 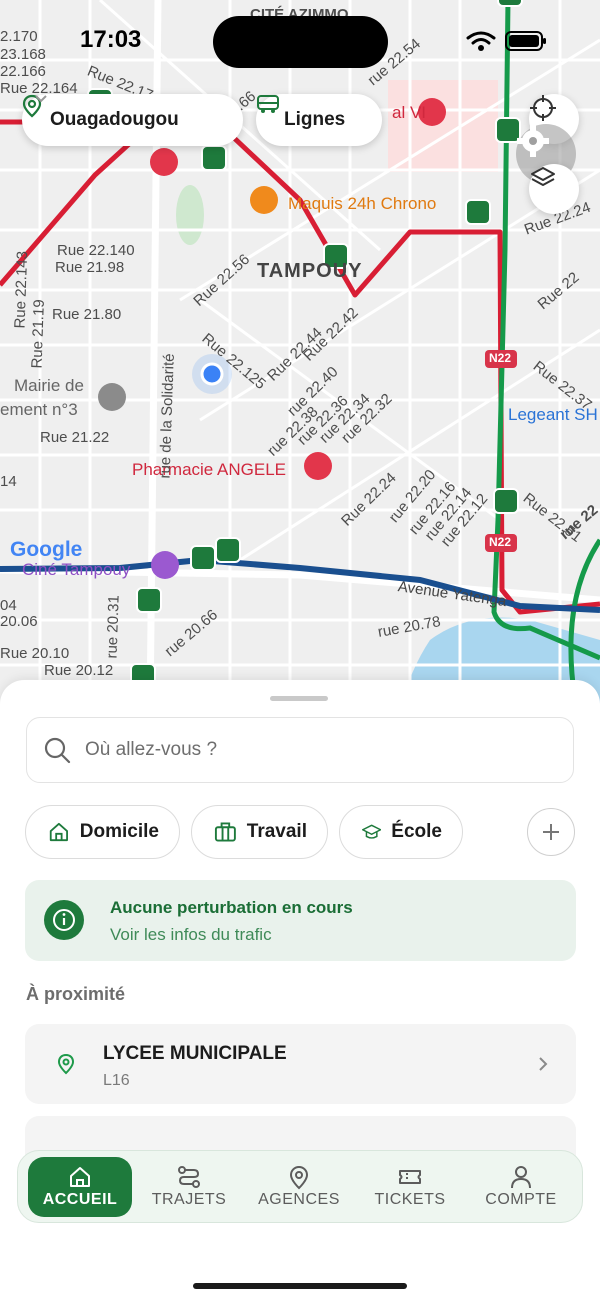 I want to click on status-time: 17:03, so click(x=111, y=39).